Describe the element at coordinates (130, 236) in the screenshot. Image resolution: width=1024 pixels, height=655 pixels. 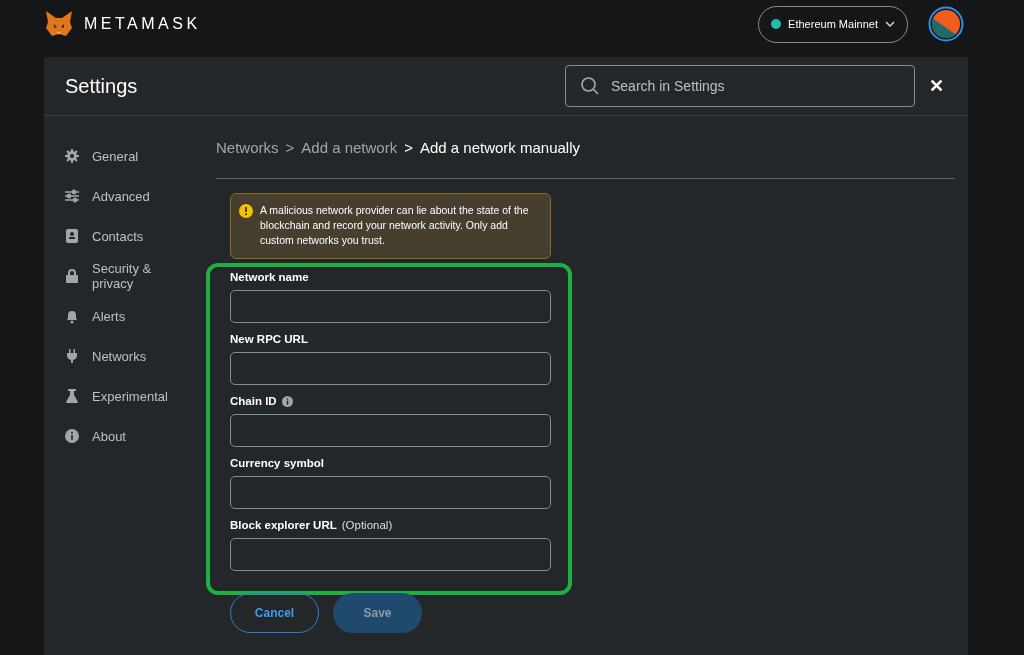
I see `sidebar-item: Contacts` at that location.